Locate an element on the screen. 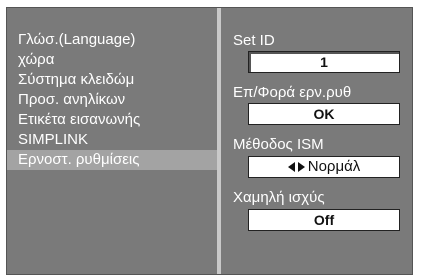 The width and height of the screenshot is (421, 279). reset-label: Επ/Φορά ερν.ρυθ is located at coordinates (292, 92).